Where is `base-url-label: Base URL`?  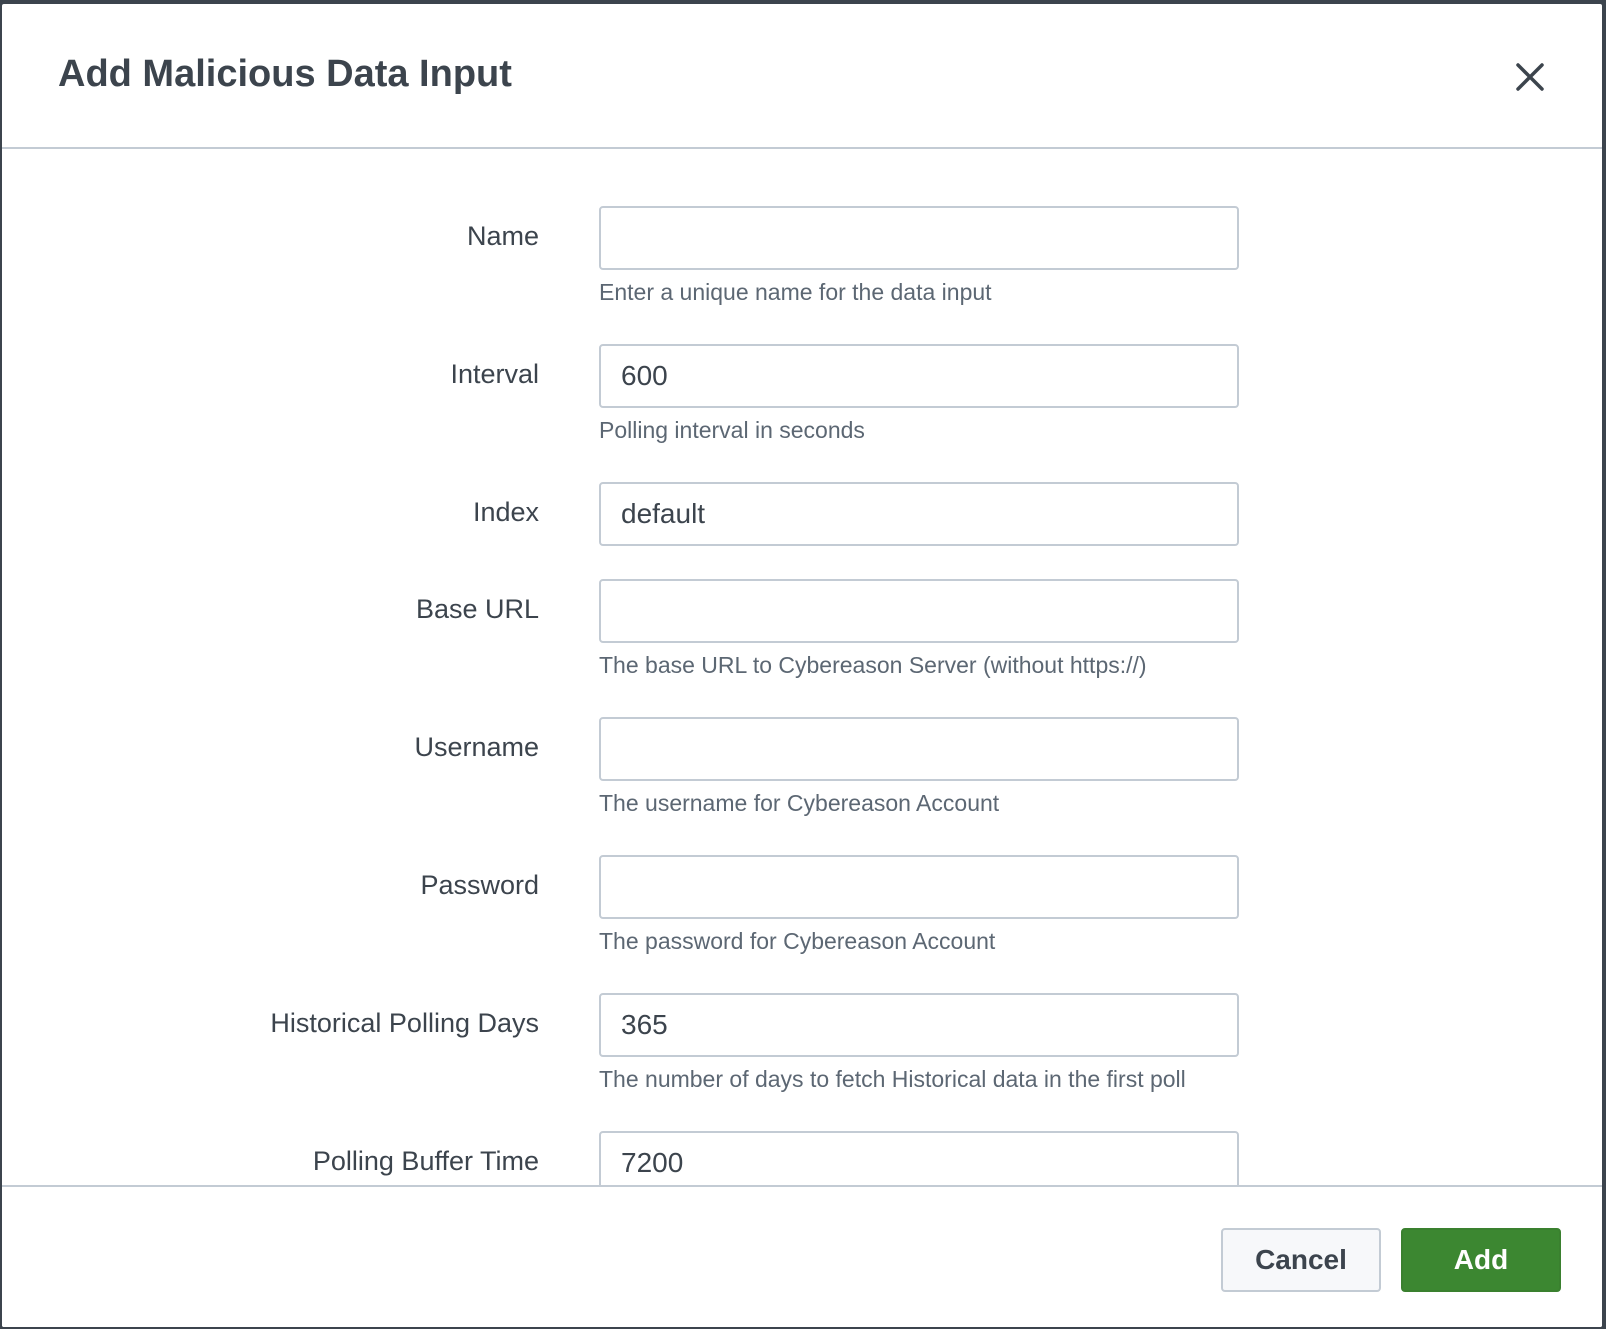
base-url-label: Base URL is located at coordinates (477, 609).